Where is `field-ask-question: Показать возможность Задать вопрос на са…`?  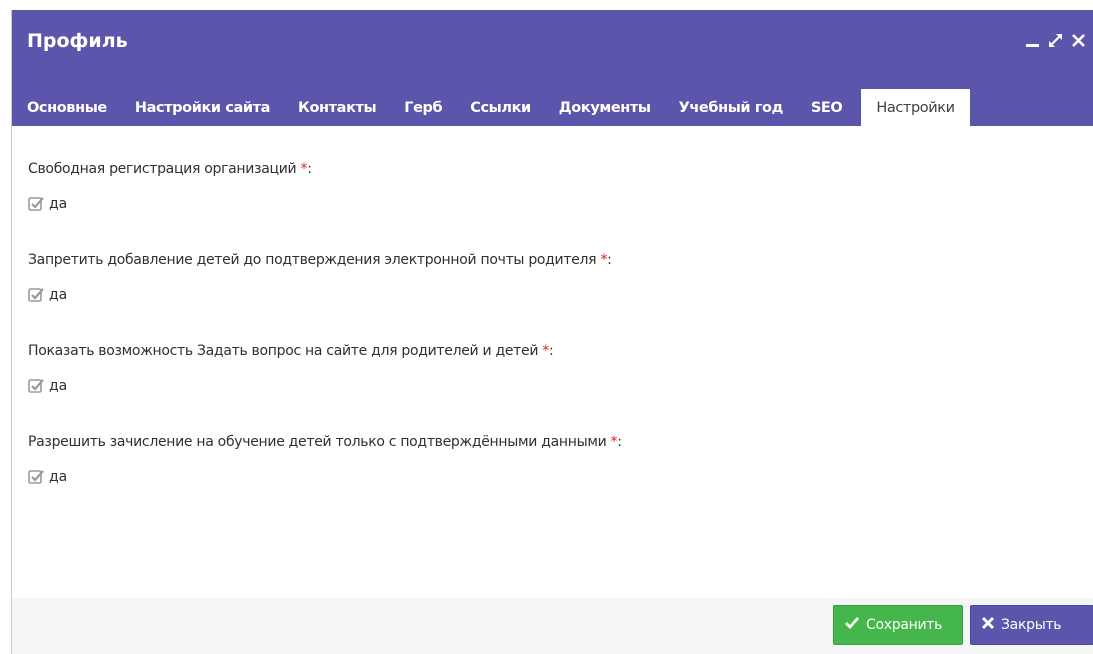 field-ask-question: Показать возможность Задать вопрос на са… is located at coordinates (291, 349).